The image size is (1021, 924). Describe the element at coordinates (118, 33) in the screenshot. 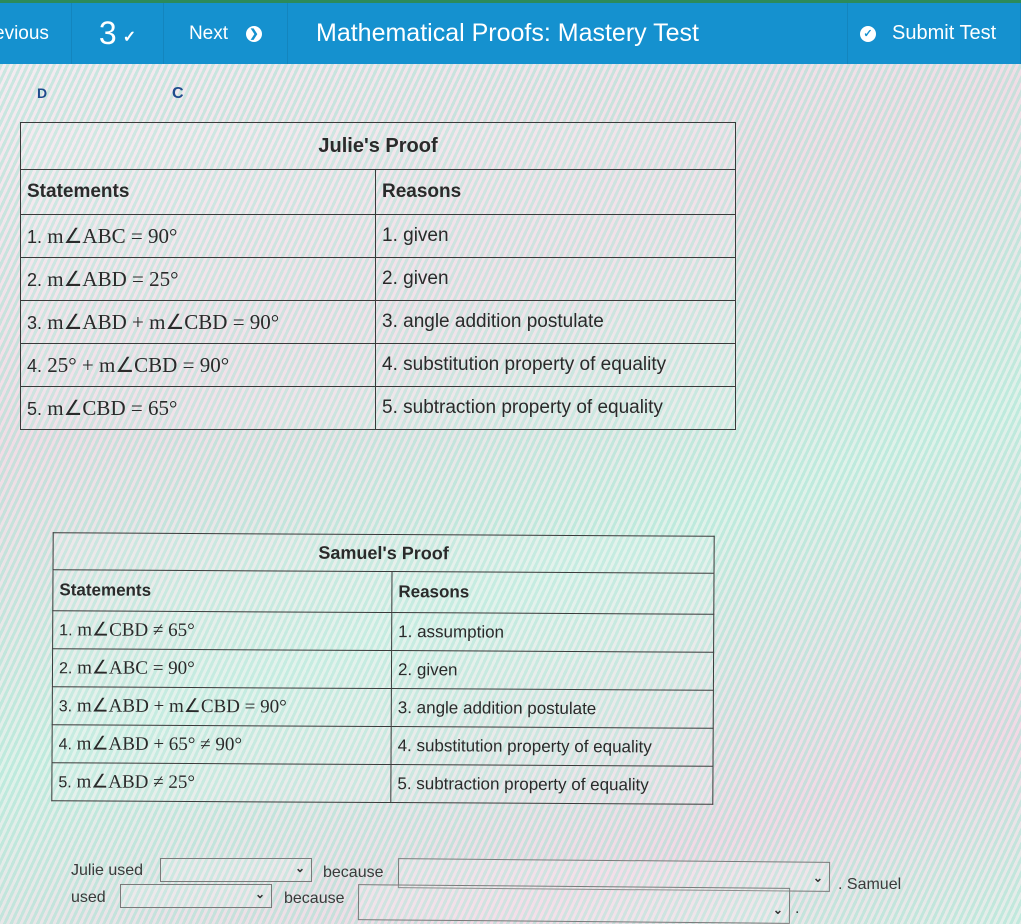

I see `question-number-dropdown: 3 ✓` at that location.